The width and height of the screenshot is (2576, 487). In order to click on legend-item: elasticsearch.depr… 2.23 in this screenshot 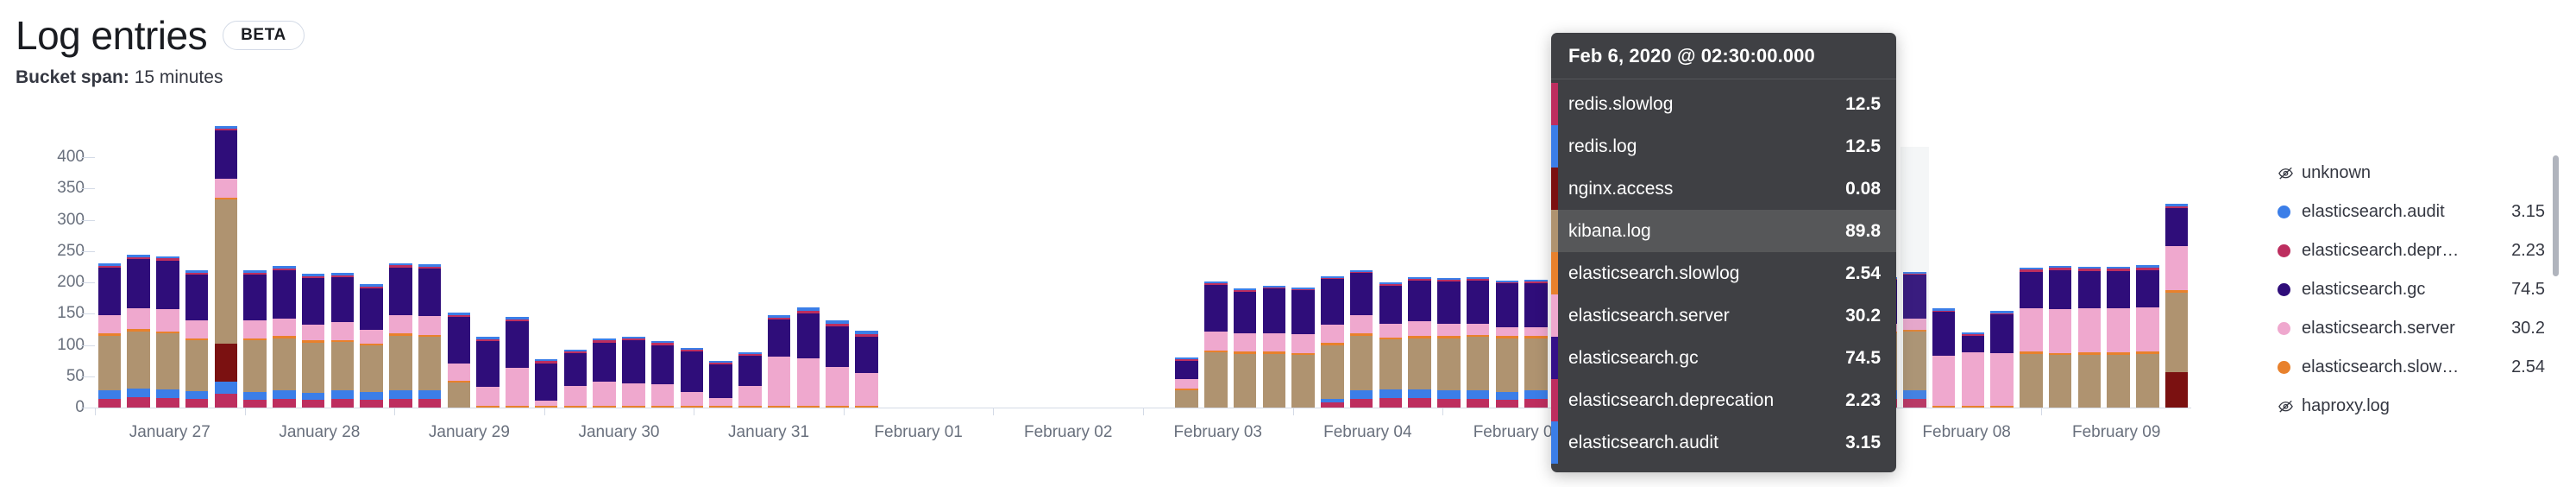, I will do `click(2420, 250)`.